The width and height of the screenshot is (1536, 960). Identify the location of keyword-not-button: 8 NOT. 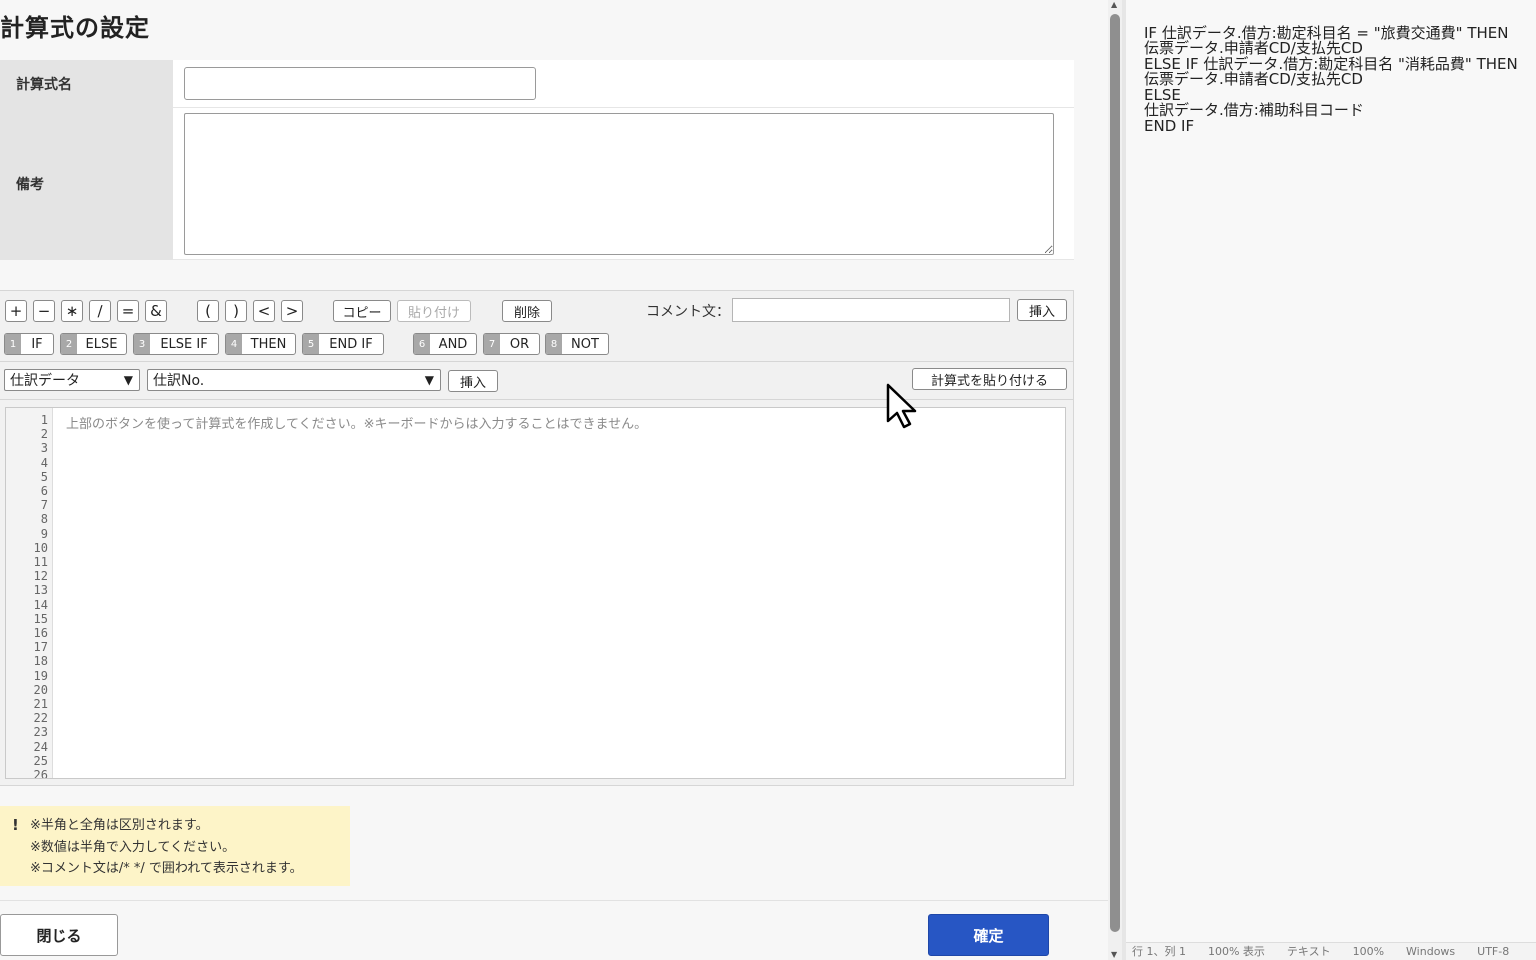
(577, 344).